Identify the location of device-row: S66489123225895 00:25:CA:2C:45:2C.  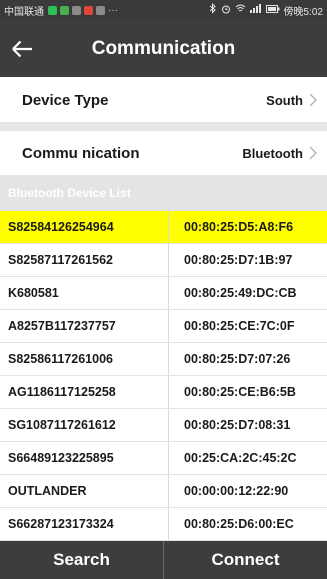
(163, 458).